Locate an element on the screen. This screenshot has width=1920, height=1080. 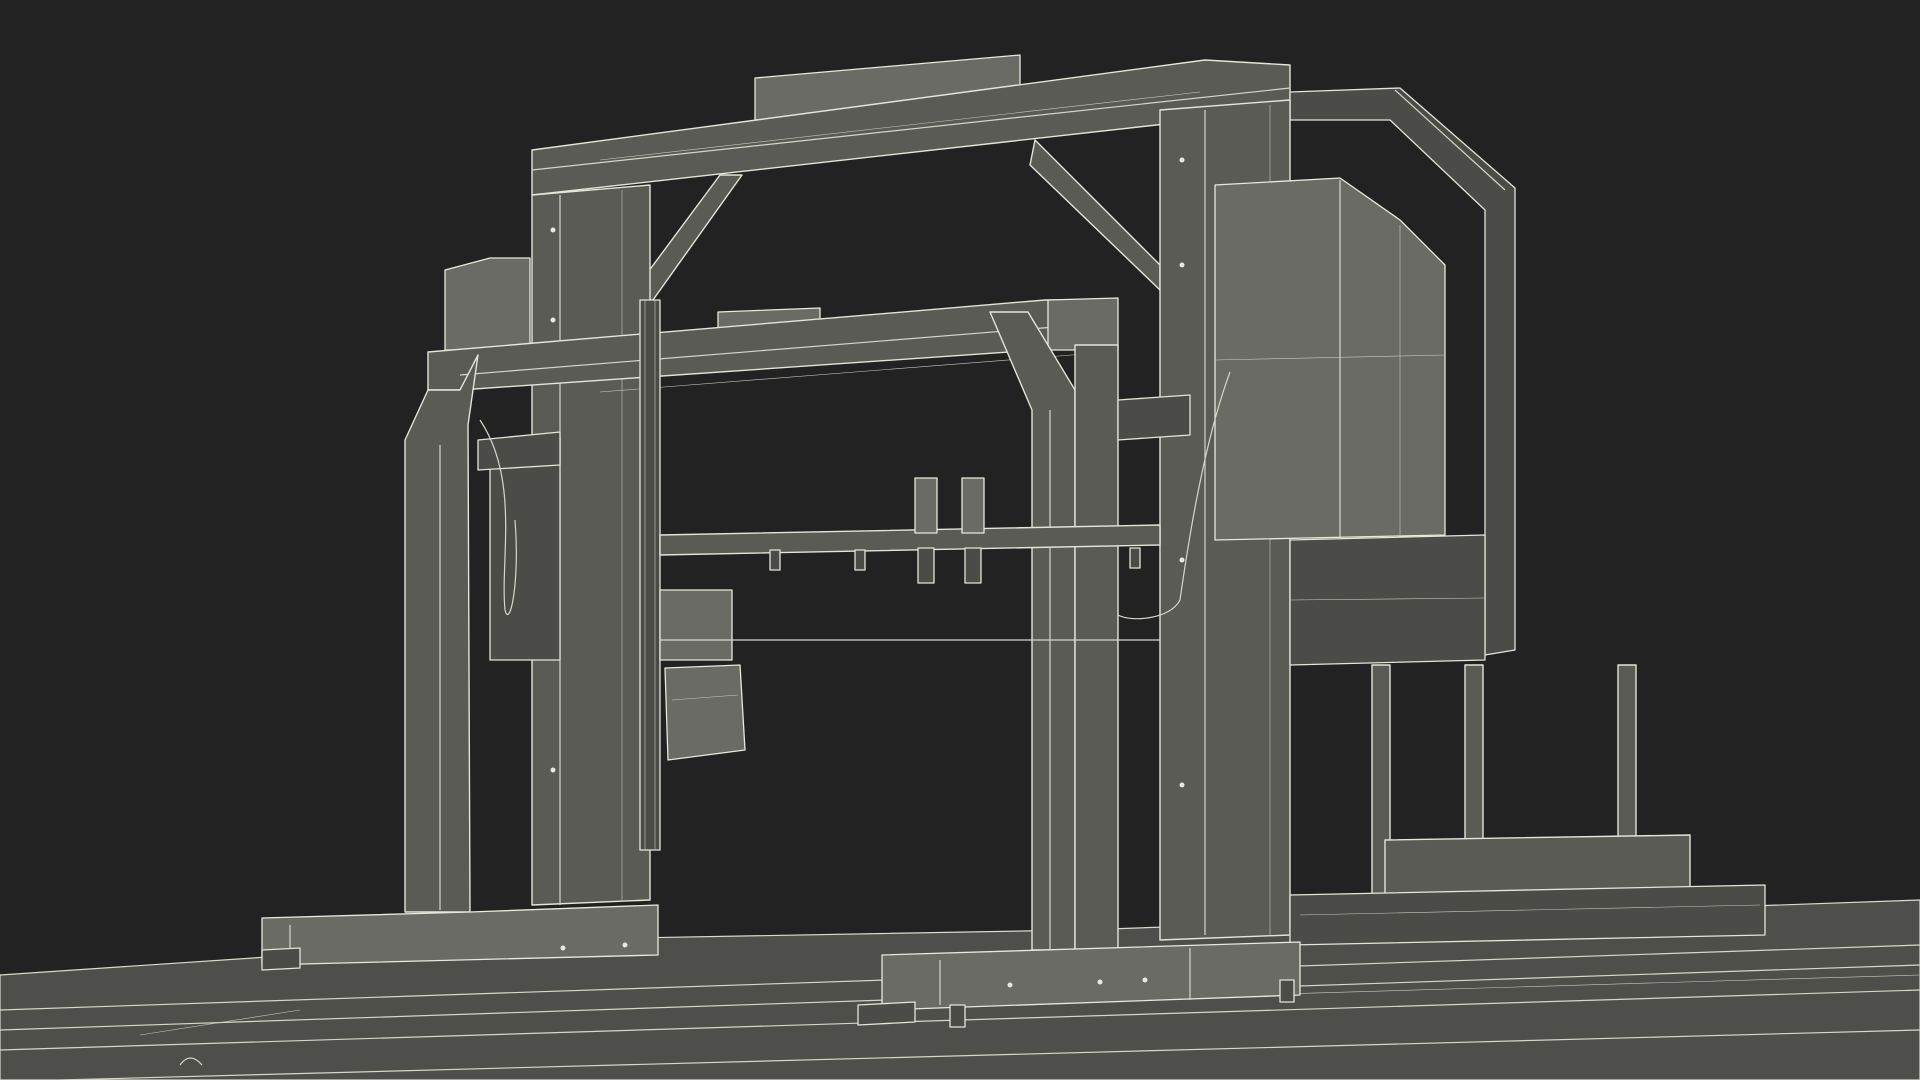
log-support-posts is located at coordinates (1527, 805).